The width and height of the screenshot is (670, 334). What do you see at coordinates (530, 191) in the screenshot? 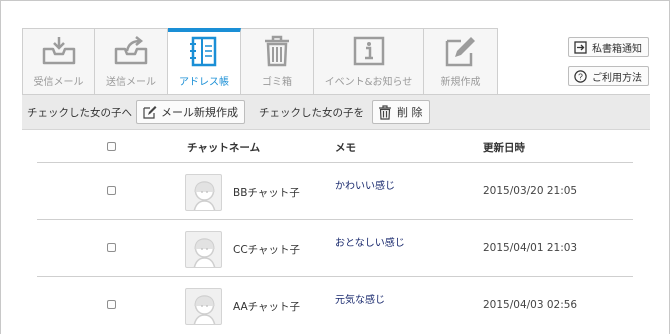
I see `updated-date: 2015/03/20 21:05` at bounding box center [530, 191].